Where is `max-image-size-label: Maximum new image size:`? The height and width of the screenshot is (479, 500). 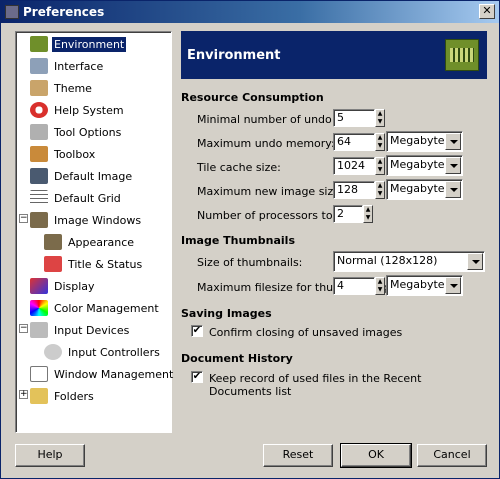
max-image-size-label: Maximum new image size: is located at coordinates (270, 191).